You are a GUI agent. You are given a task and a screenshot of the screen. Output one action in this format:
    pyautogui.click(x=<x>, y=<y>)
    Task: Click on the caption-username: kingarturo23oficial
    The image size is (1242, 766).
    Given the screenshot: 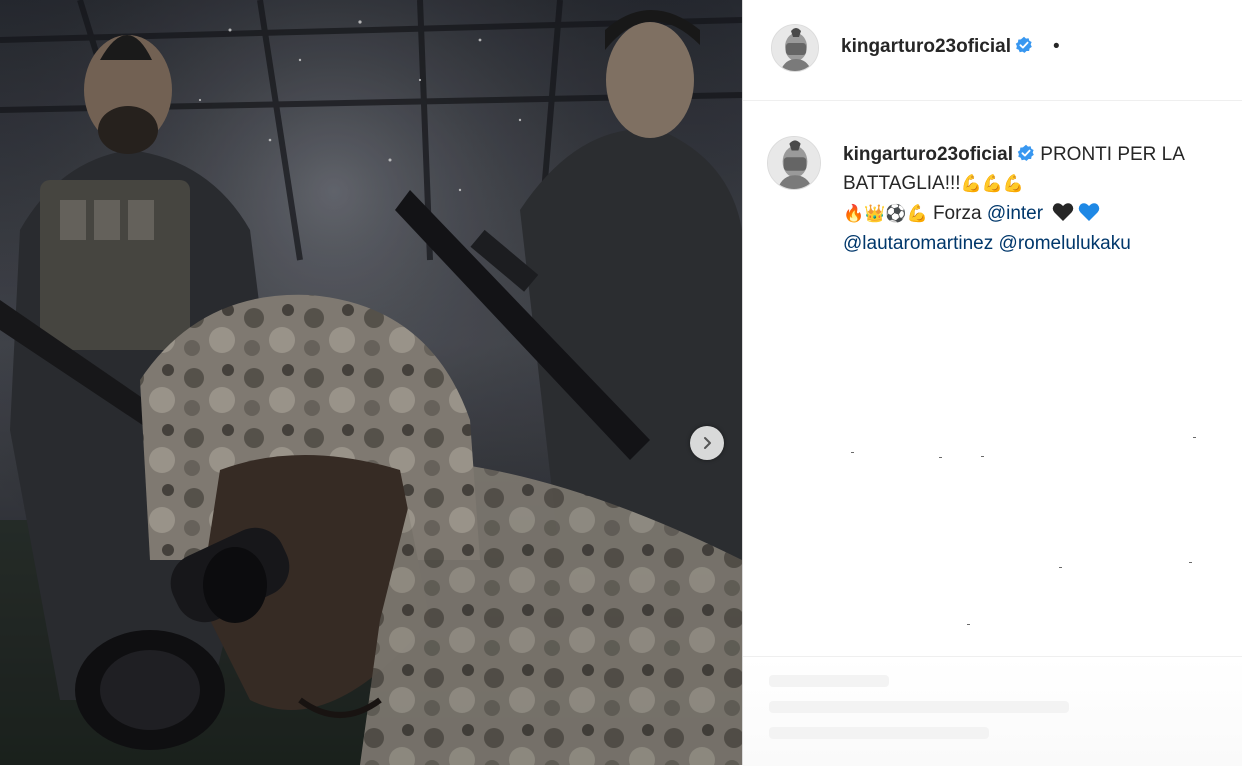 What is the action you would take?
    pyautogui.click(x=928, y=154)
    